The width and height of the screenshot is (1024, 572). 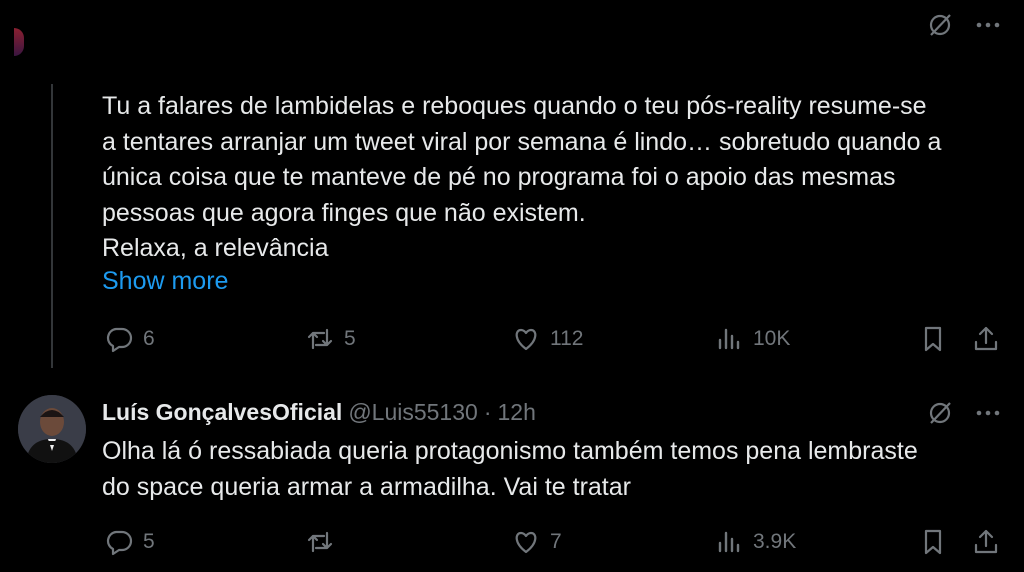 I want to click on thread-line, so click(x=52, y=226).